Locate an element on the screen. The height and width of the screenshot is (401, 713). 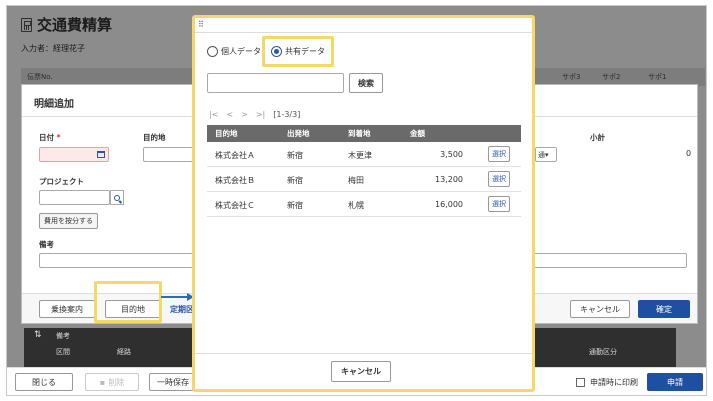
commute-select: 通▾ is located at coordinates (546, 154).